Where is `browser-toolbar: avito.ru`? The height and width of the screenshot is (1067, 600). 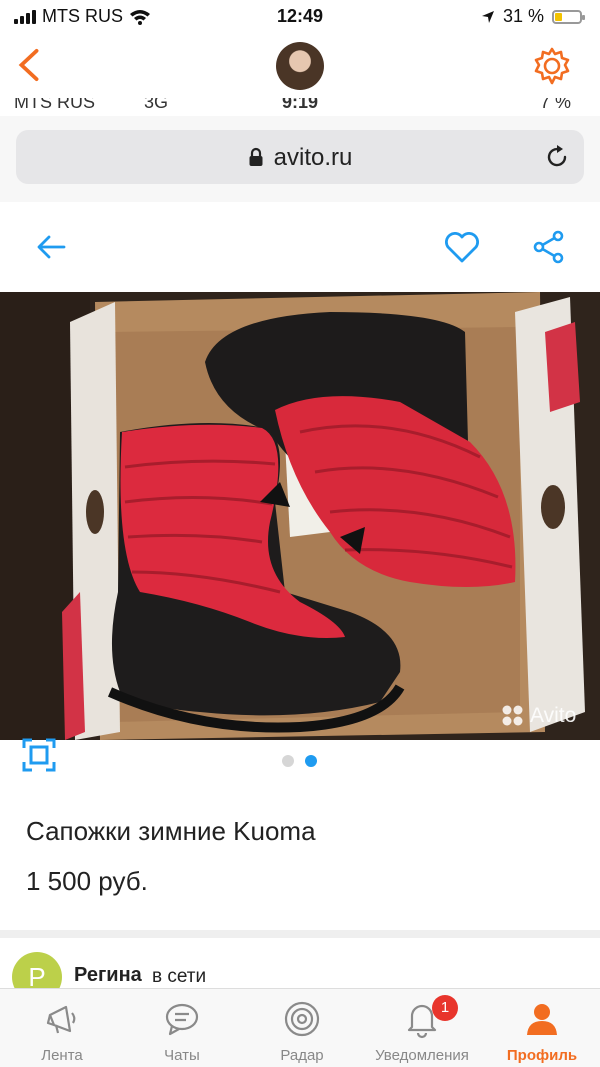
browser-toolbar: avito.ru is located at coordinates (300, 159).